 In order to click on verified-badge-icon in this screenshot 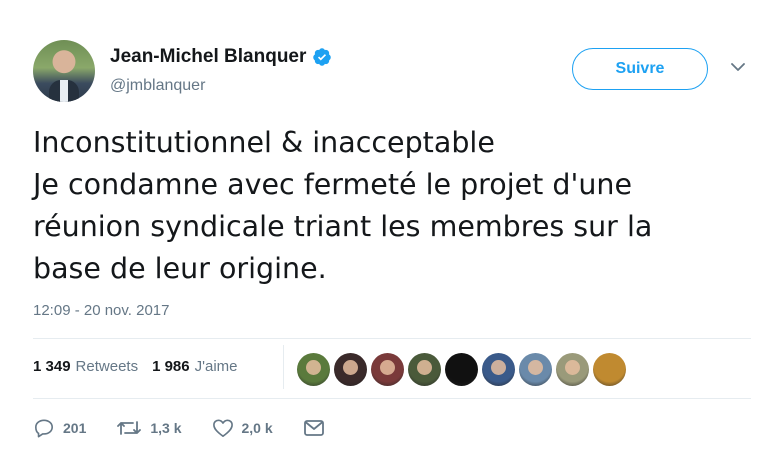, I will do `click(322, 57)`.